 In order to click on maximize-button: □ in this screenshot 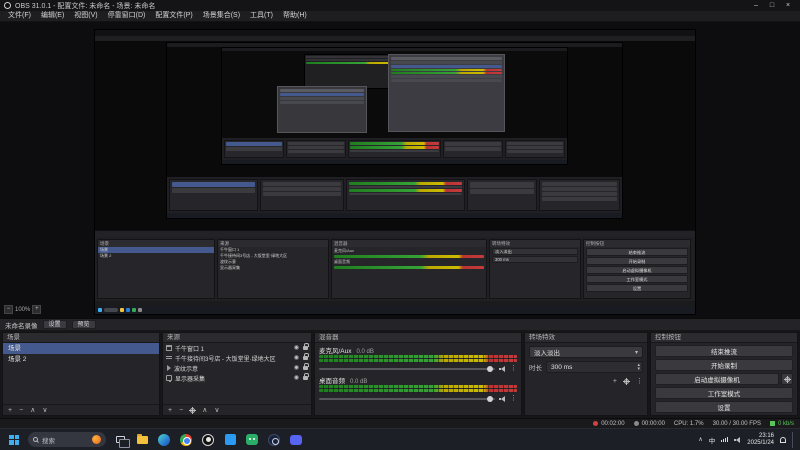, I will do `click(772, 5)`.